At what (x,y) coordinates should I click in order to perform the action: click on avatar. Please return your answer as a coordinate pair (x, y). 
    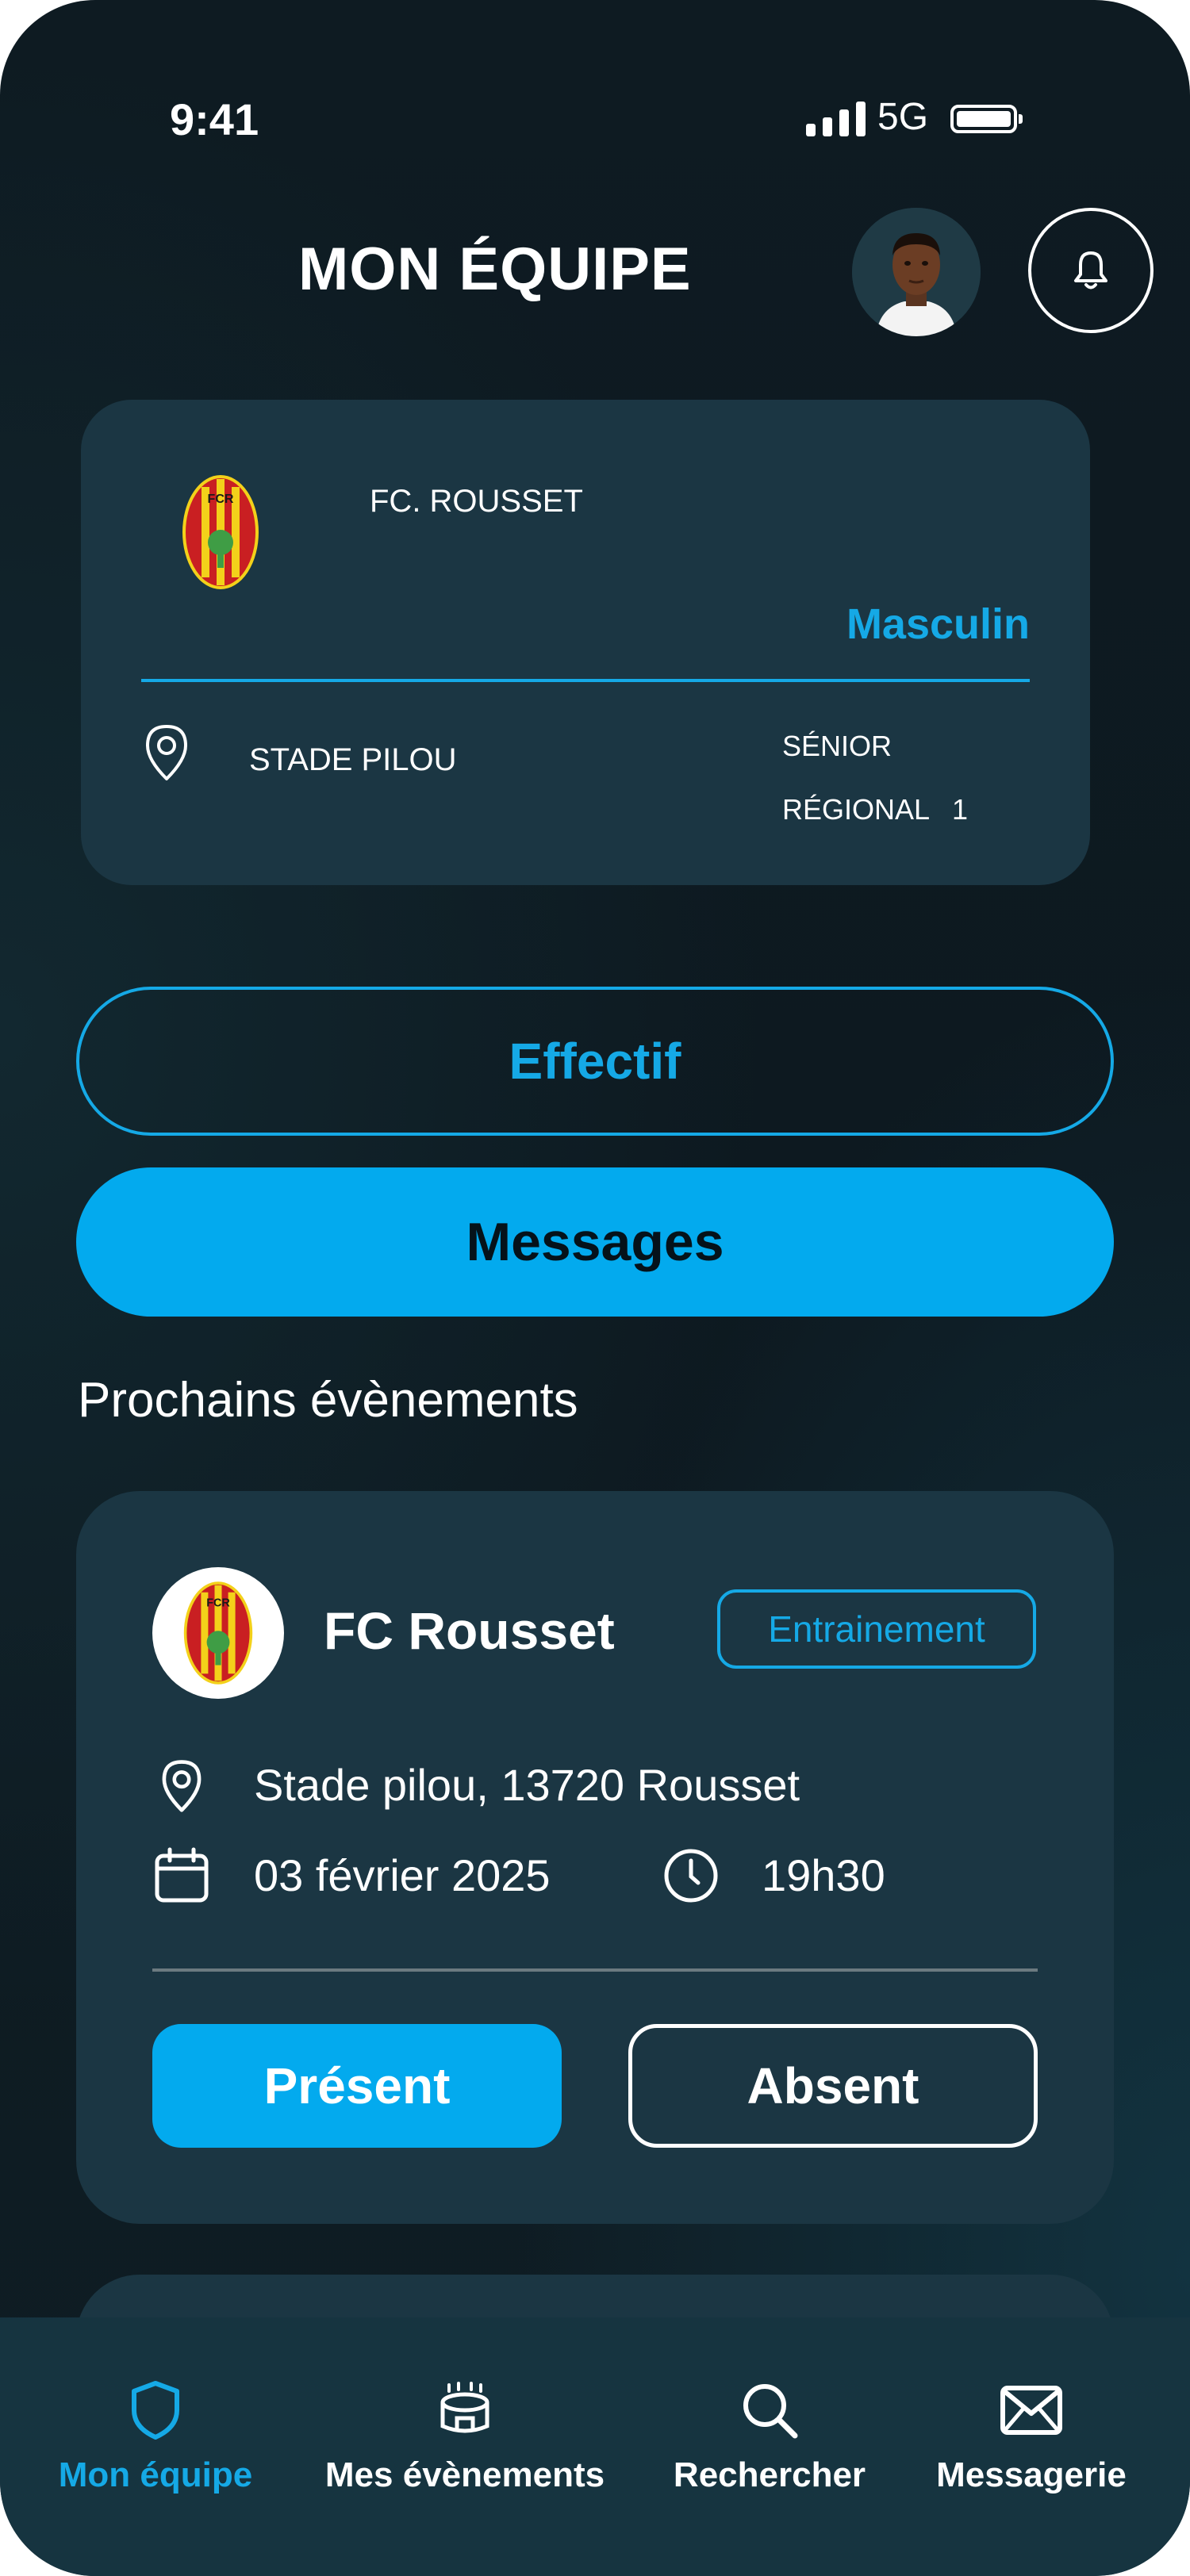
    Looking at the image, I should click on (916, 272).